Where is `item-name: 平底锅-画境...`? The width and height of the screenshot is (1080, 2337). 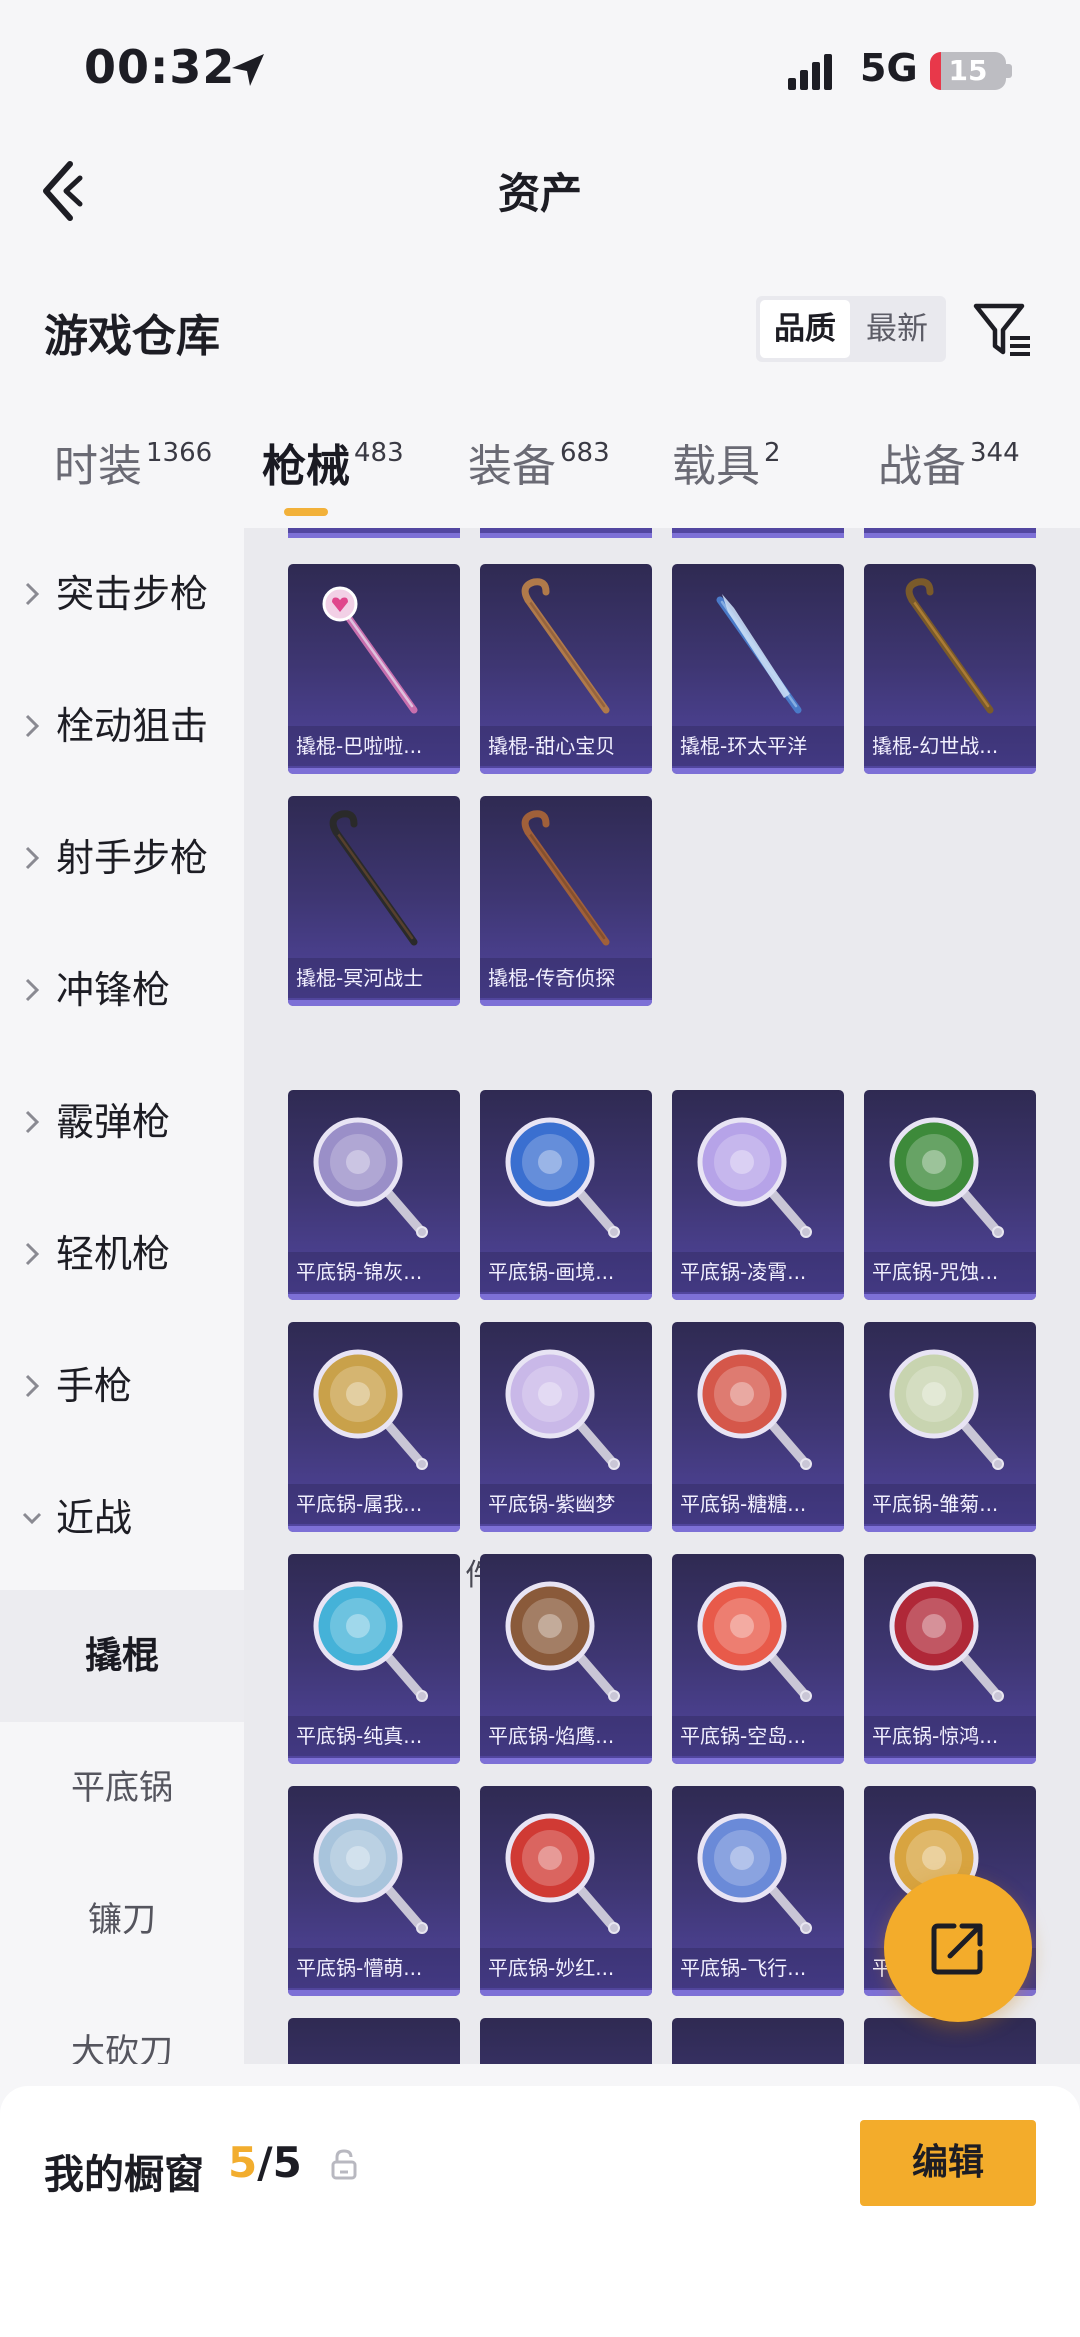
item-name: 平底锅-画境... is located at coordinates (566, 1272).